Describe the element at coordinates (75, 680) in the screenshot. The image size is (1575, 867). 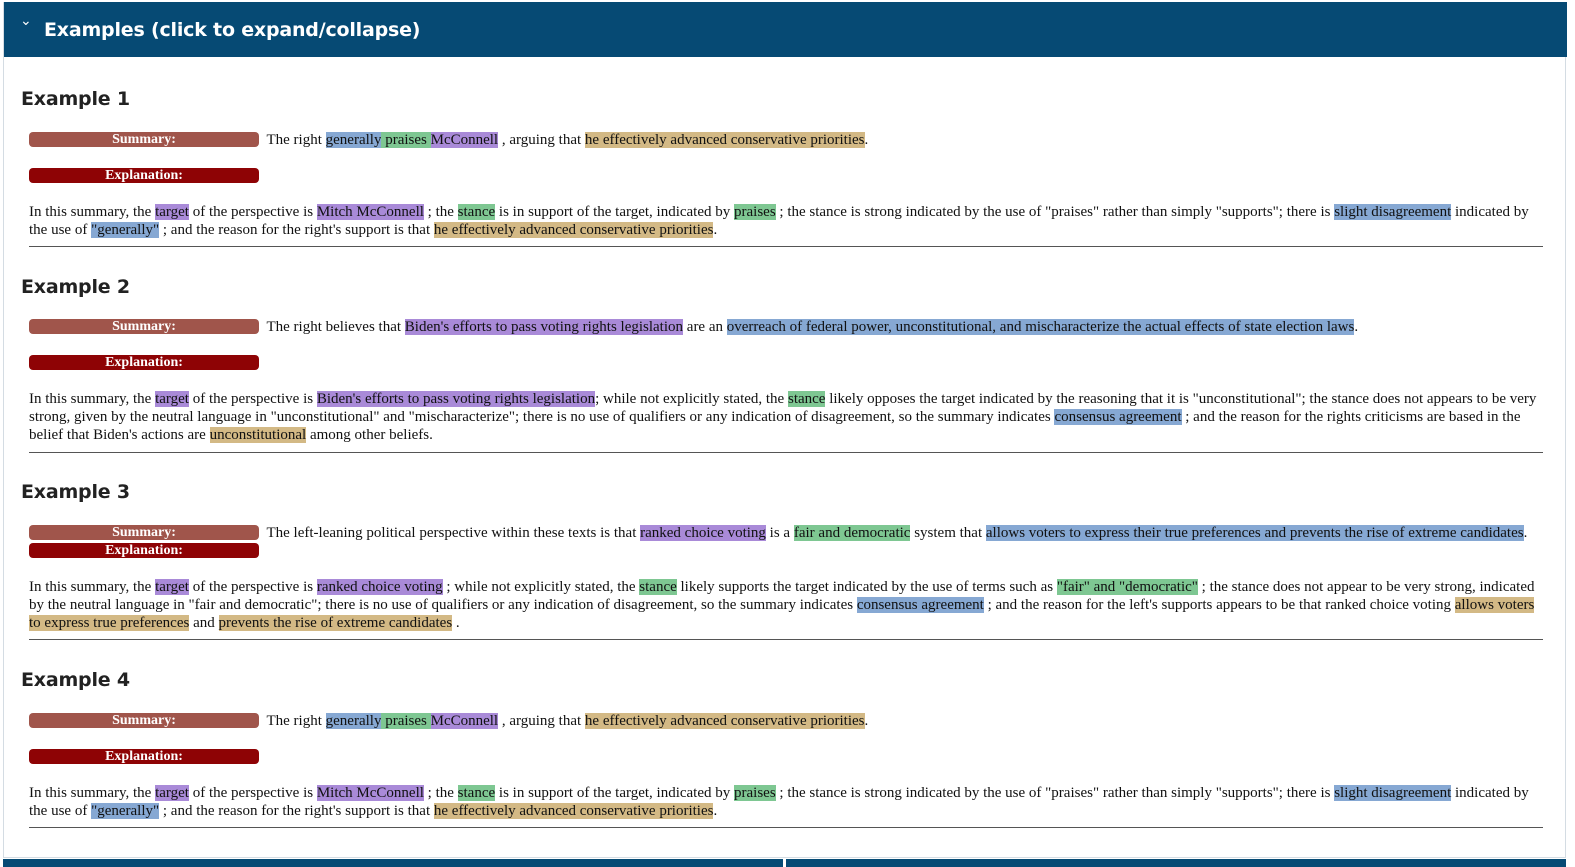
I see `example-title: Example 4` at that location.